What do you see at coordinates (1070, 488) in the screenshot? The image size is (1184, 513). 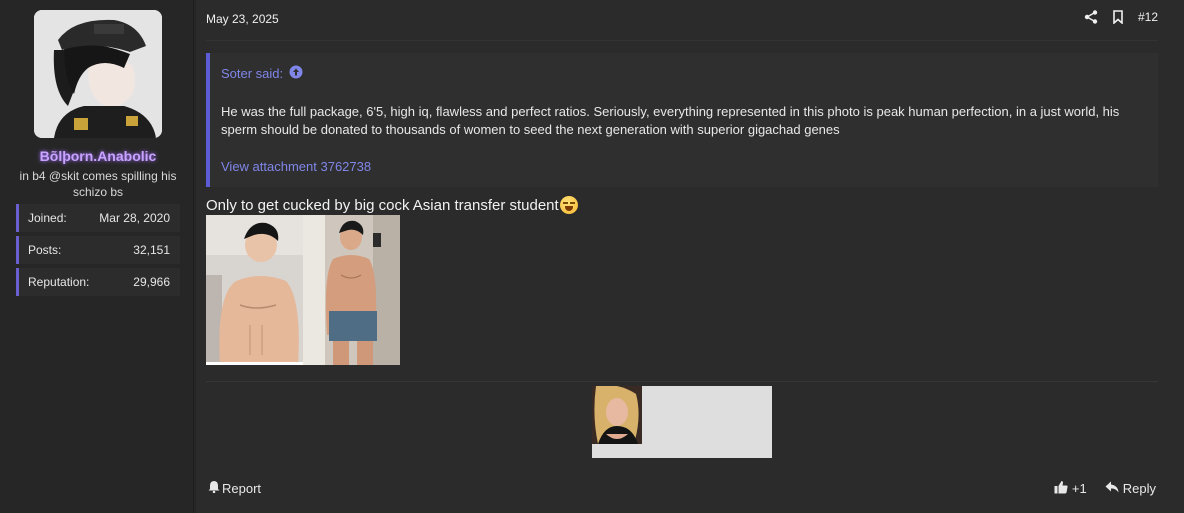 I see `like-button: +1` at bounding box center [1070, 488].